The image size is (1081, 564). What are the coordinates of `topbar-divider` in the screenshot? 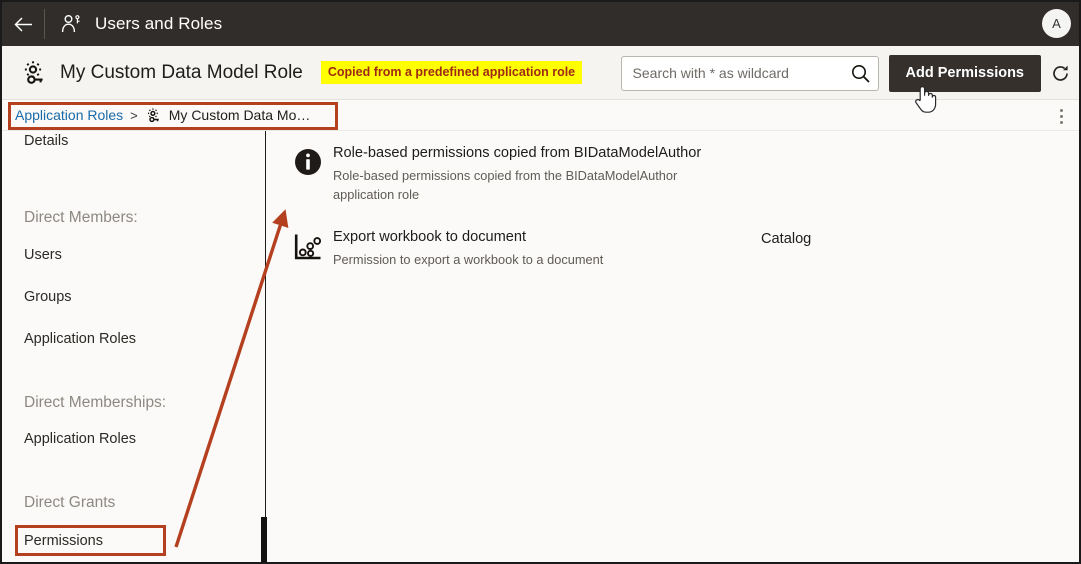 It's located at (44, 24).